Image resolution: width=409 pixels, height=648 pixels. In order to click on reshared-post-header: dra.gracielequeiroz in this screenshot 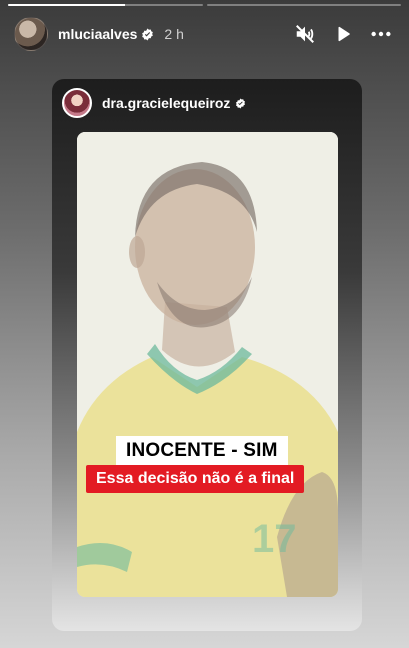, I will do `click(154, 103)`.